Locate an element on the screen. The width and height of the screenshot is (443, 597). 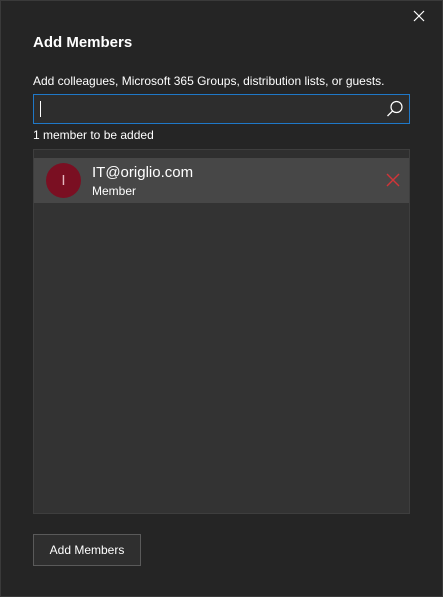
member-count-text: 1 member to be added is located at coordinates (93, 135).